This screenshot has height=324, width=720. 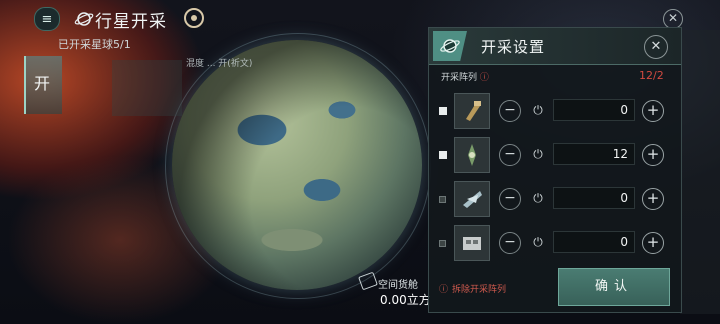 I want to click on locate-button, so click(x=194, y=18).